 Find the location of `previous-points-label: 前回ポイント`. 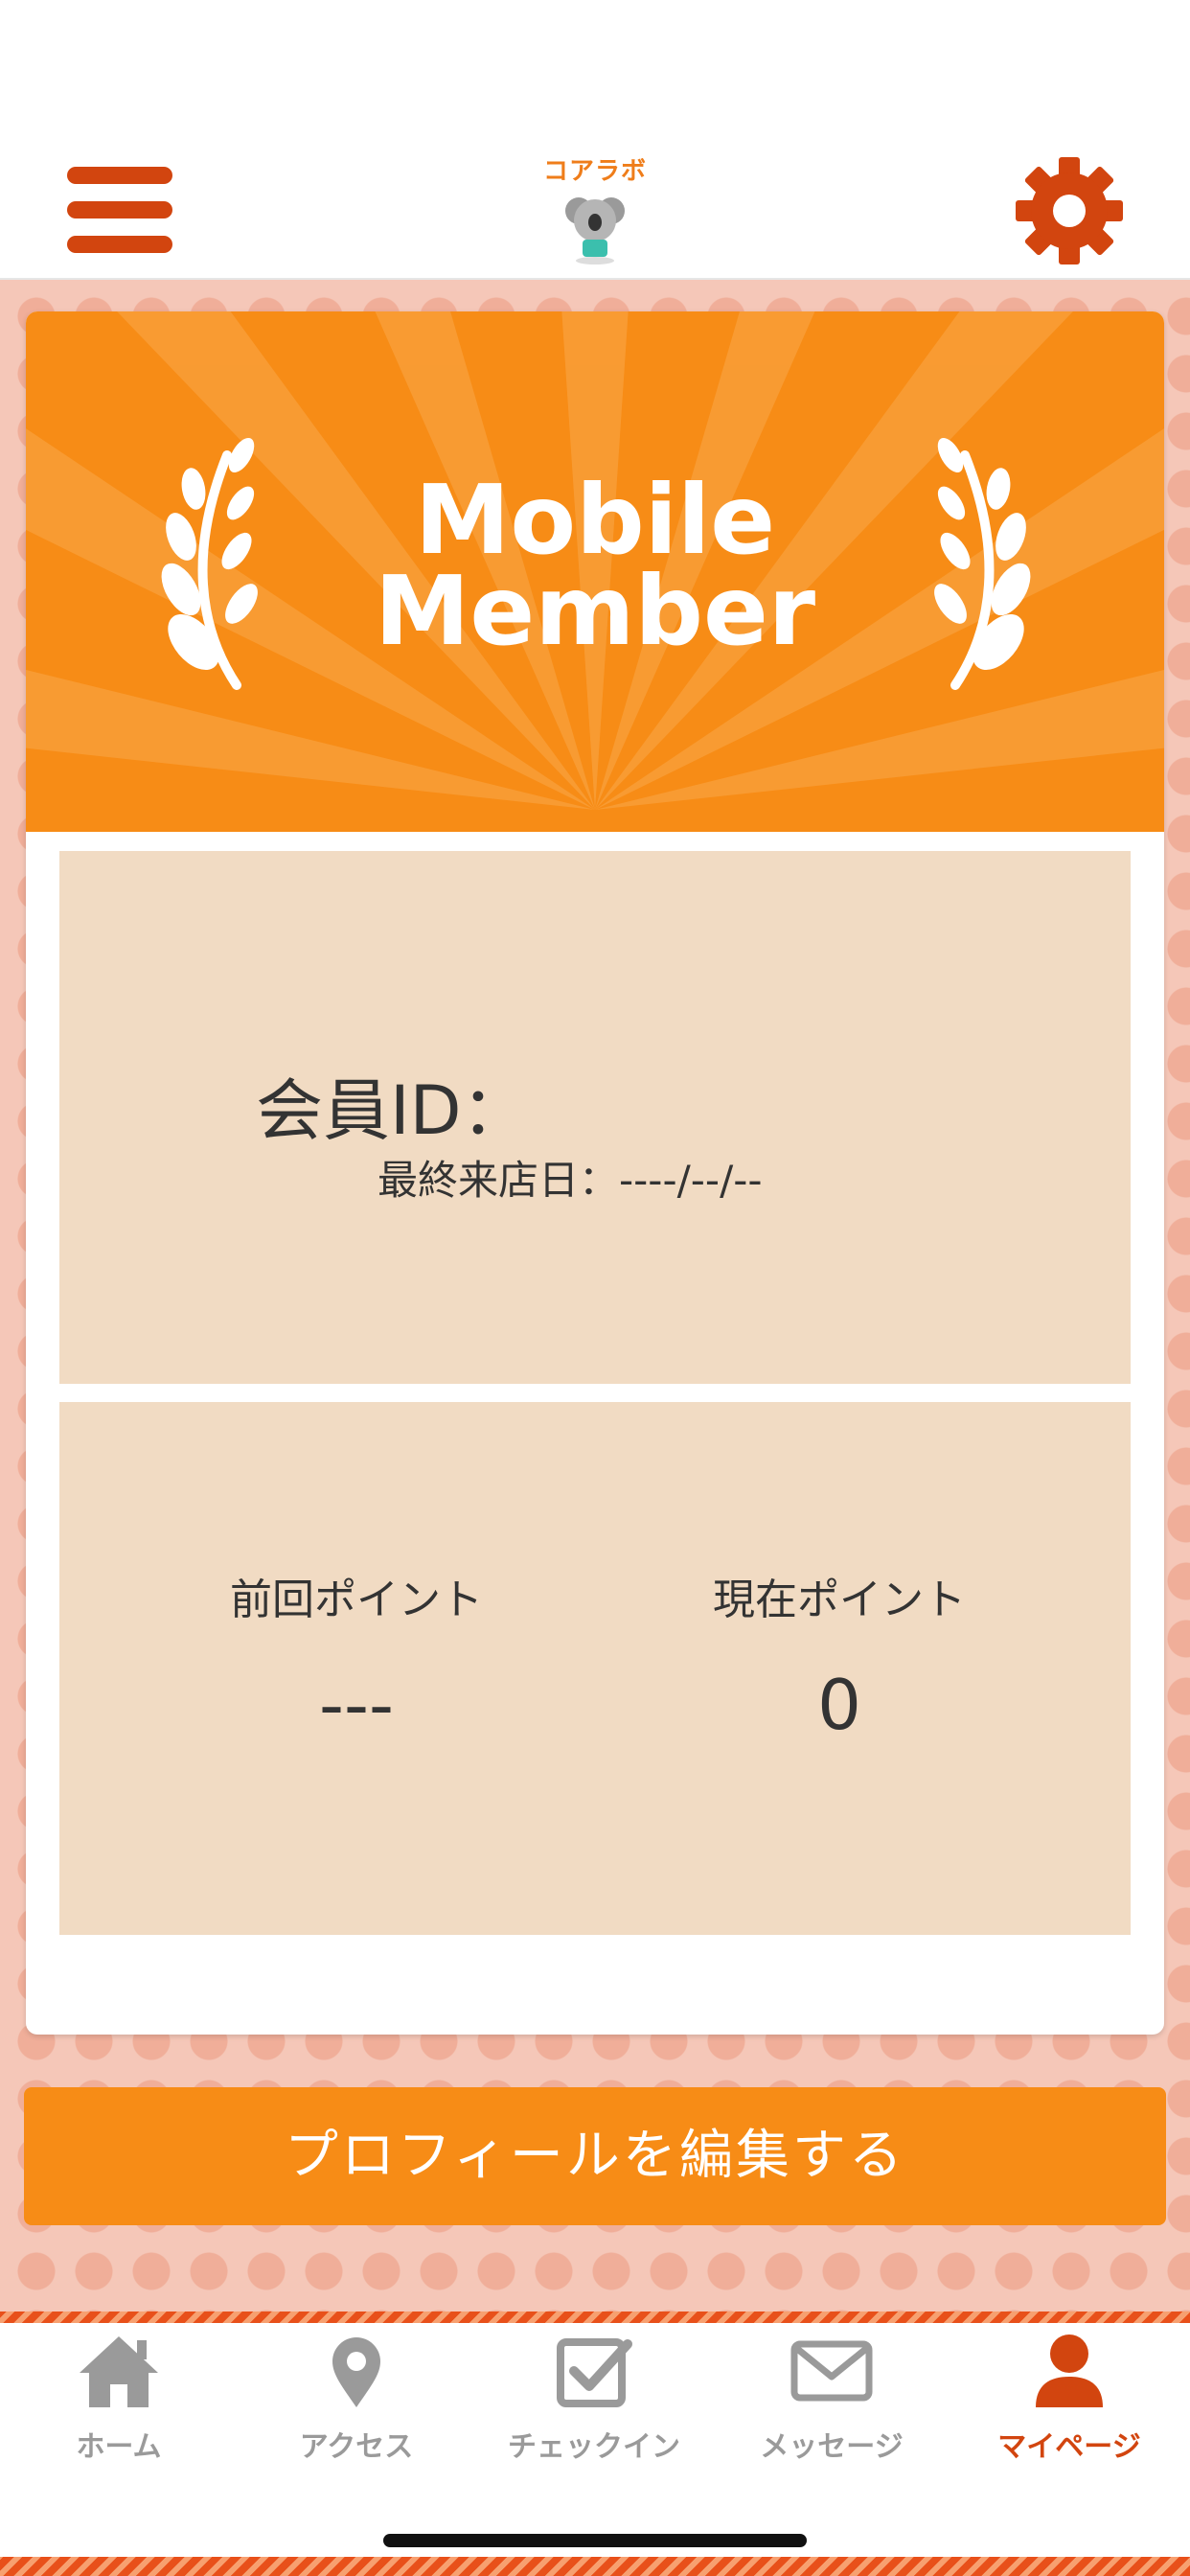

previous-points-label: 前回ポイント is located at coordinates (357, 1600).